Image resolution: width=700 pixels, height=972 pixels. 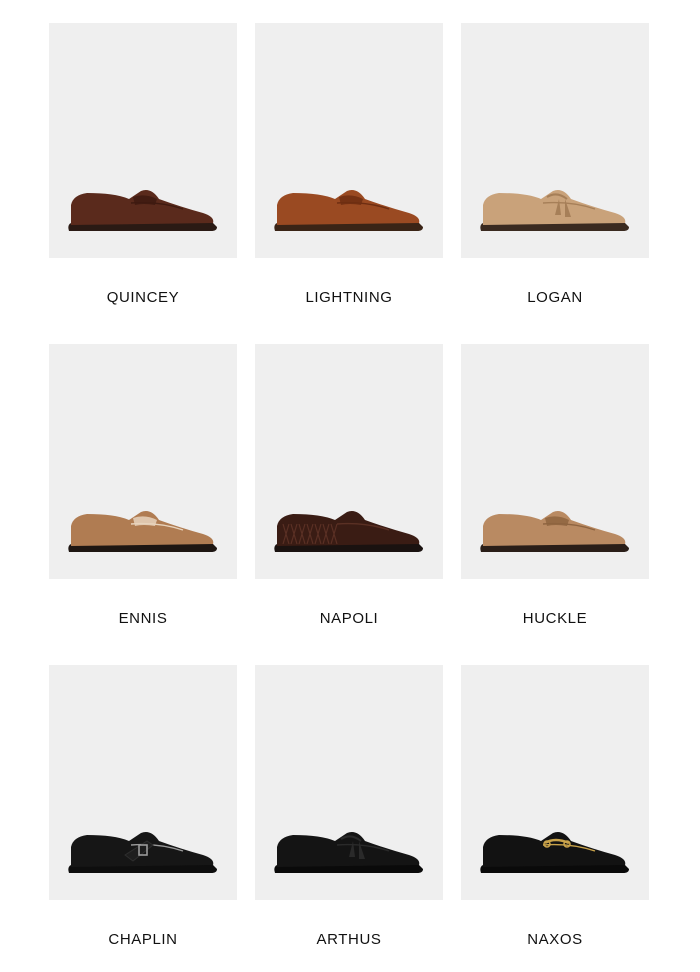 I want to click on product-card-ennis: ENNIS, so click(x=143, y=489).